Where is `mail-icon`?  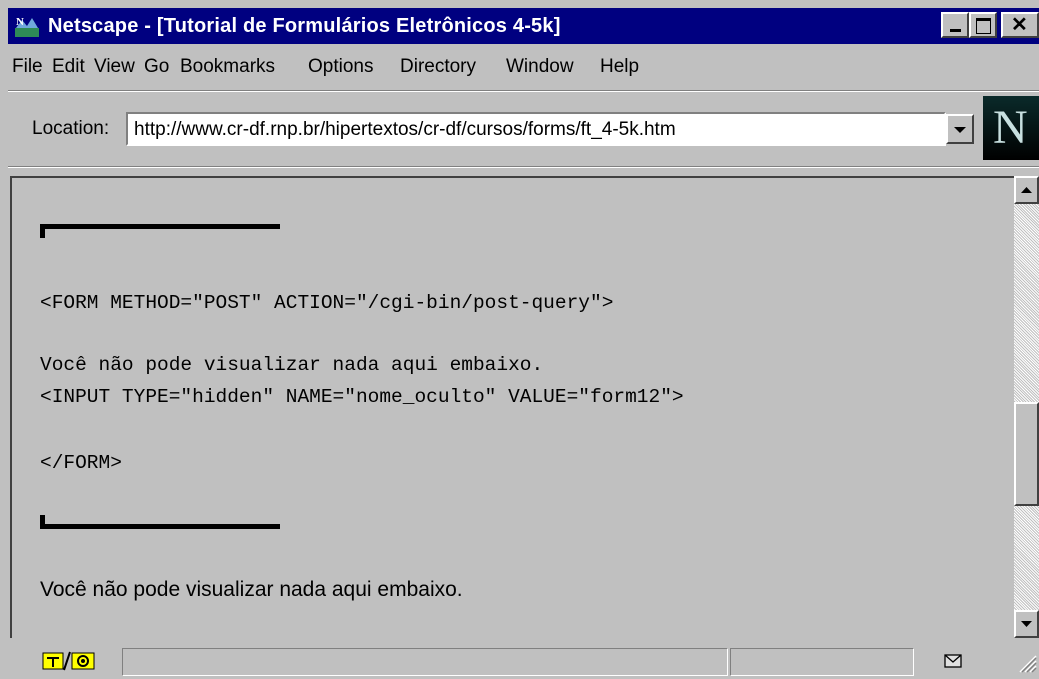
mail-icon is located at coordinates (953, 663).